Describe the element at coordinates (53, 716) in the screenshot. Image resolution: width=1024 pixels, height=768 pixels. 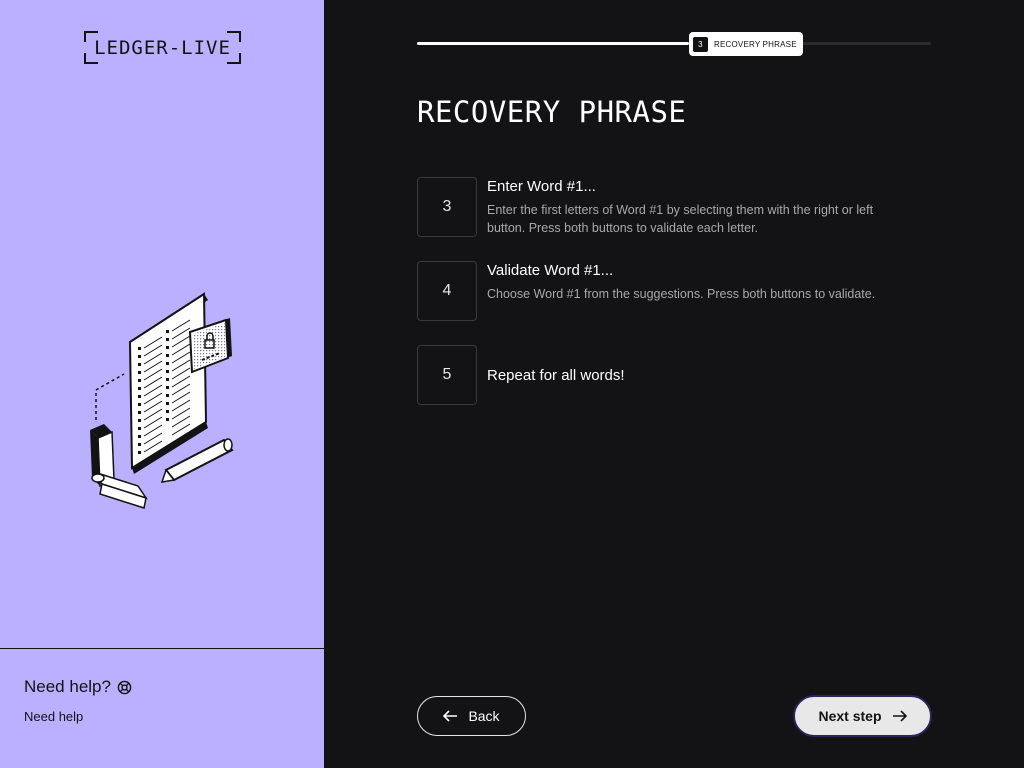
I see `need-help-link: Need help` at that location.